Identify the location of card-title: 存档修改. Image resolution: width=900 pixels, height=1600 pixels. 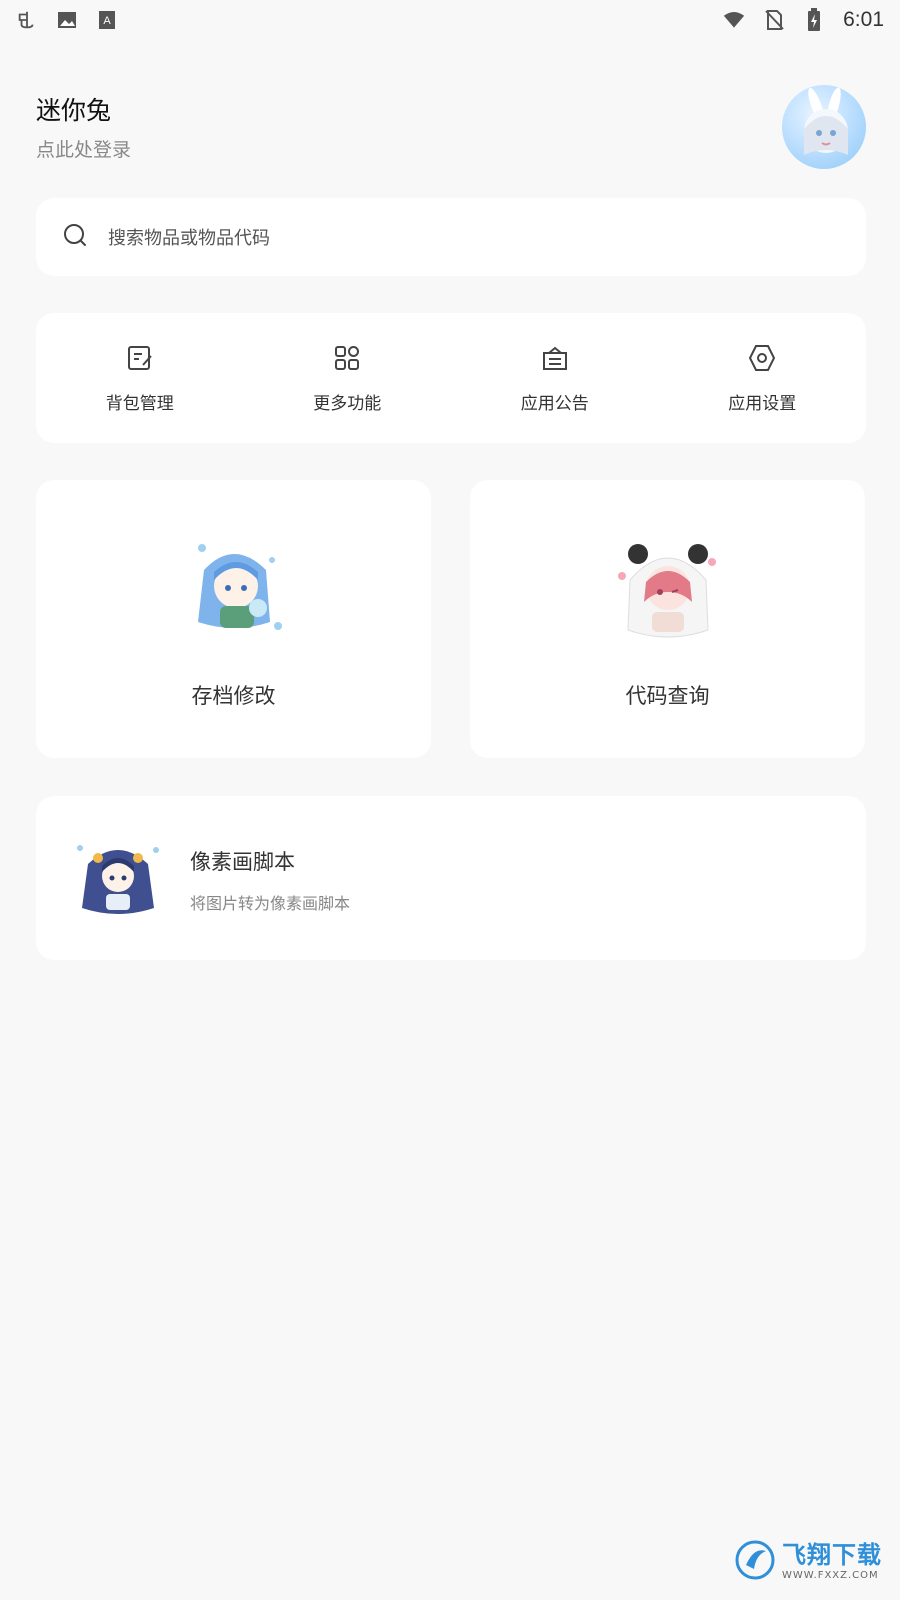
(233, 696).